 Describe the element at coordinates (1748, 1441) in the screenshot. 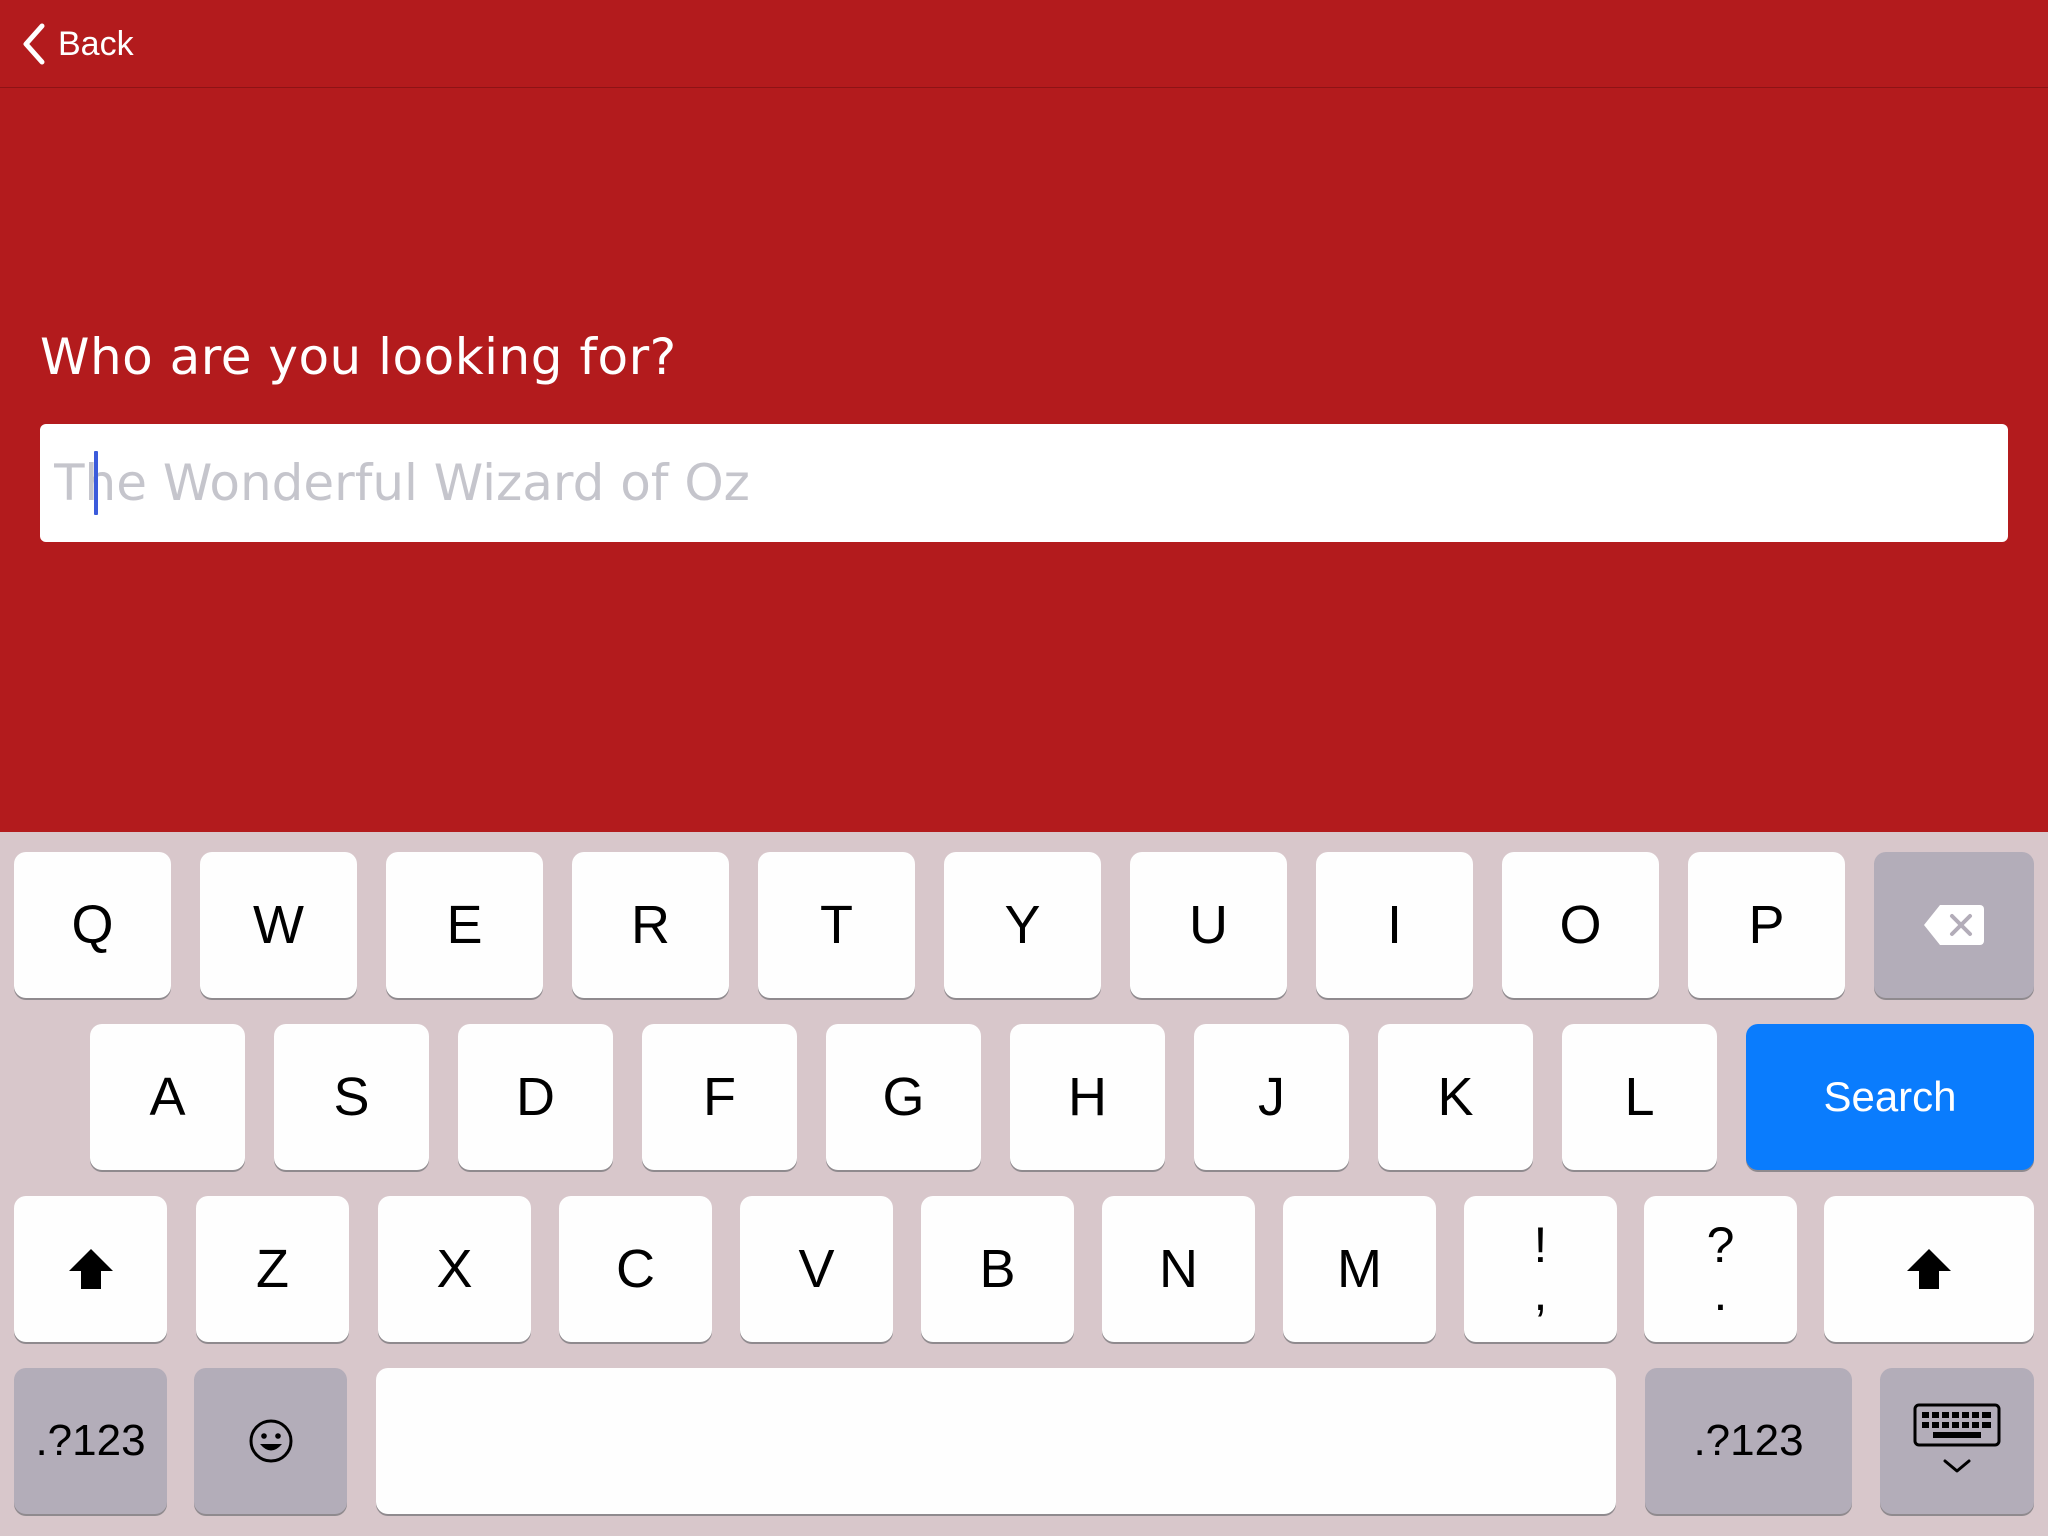

I see `numbers-key-right: .?123` at that location.